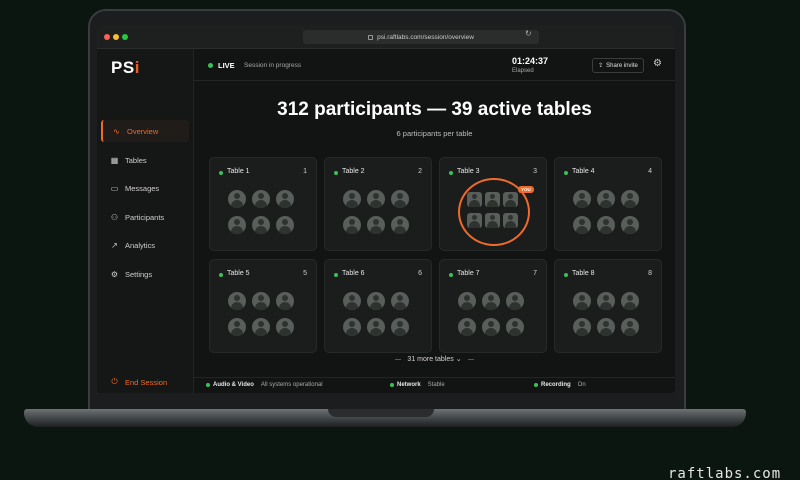  Describe the element at coordinates (210, 65) in the screenshot. I see `live-indicator-dot` at that location.